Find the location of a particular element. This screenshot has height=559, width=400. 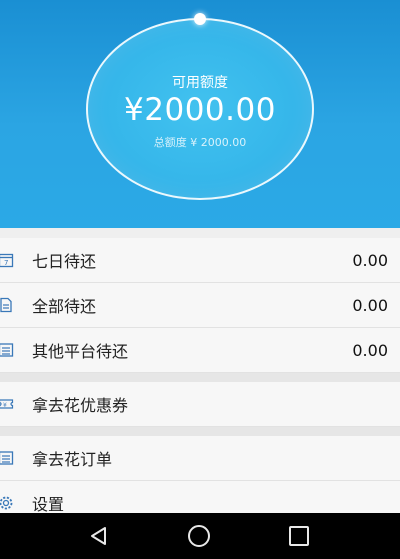

menu-item-label: 七日待还 is located at coordinates (64, 261).